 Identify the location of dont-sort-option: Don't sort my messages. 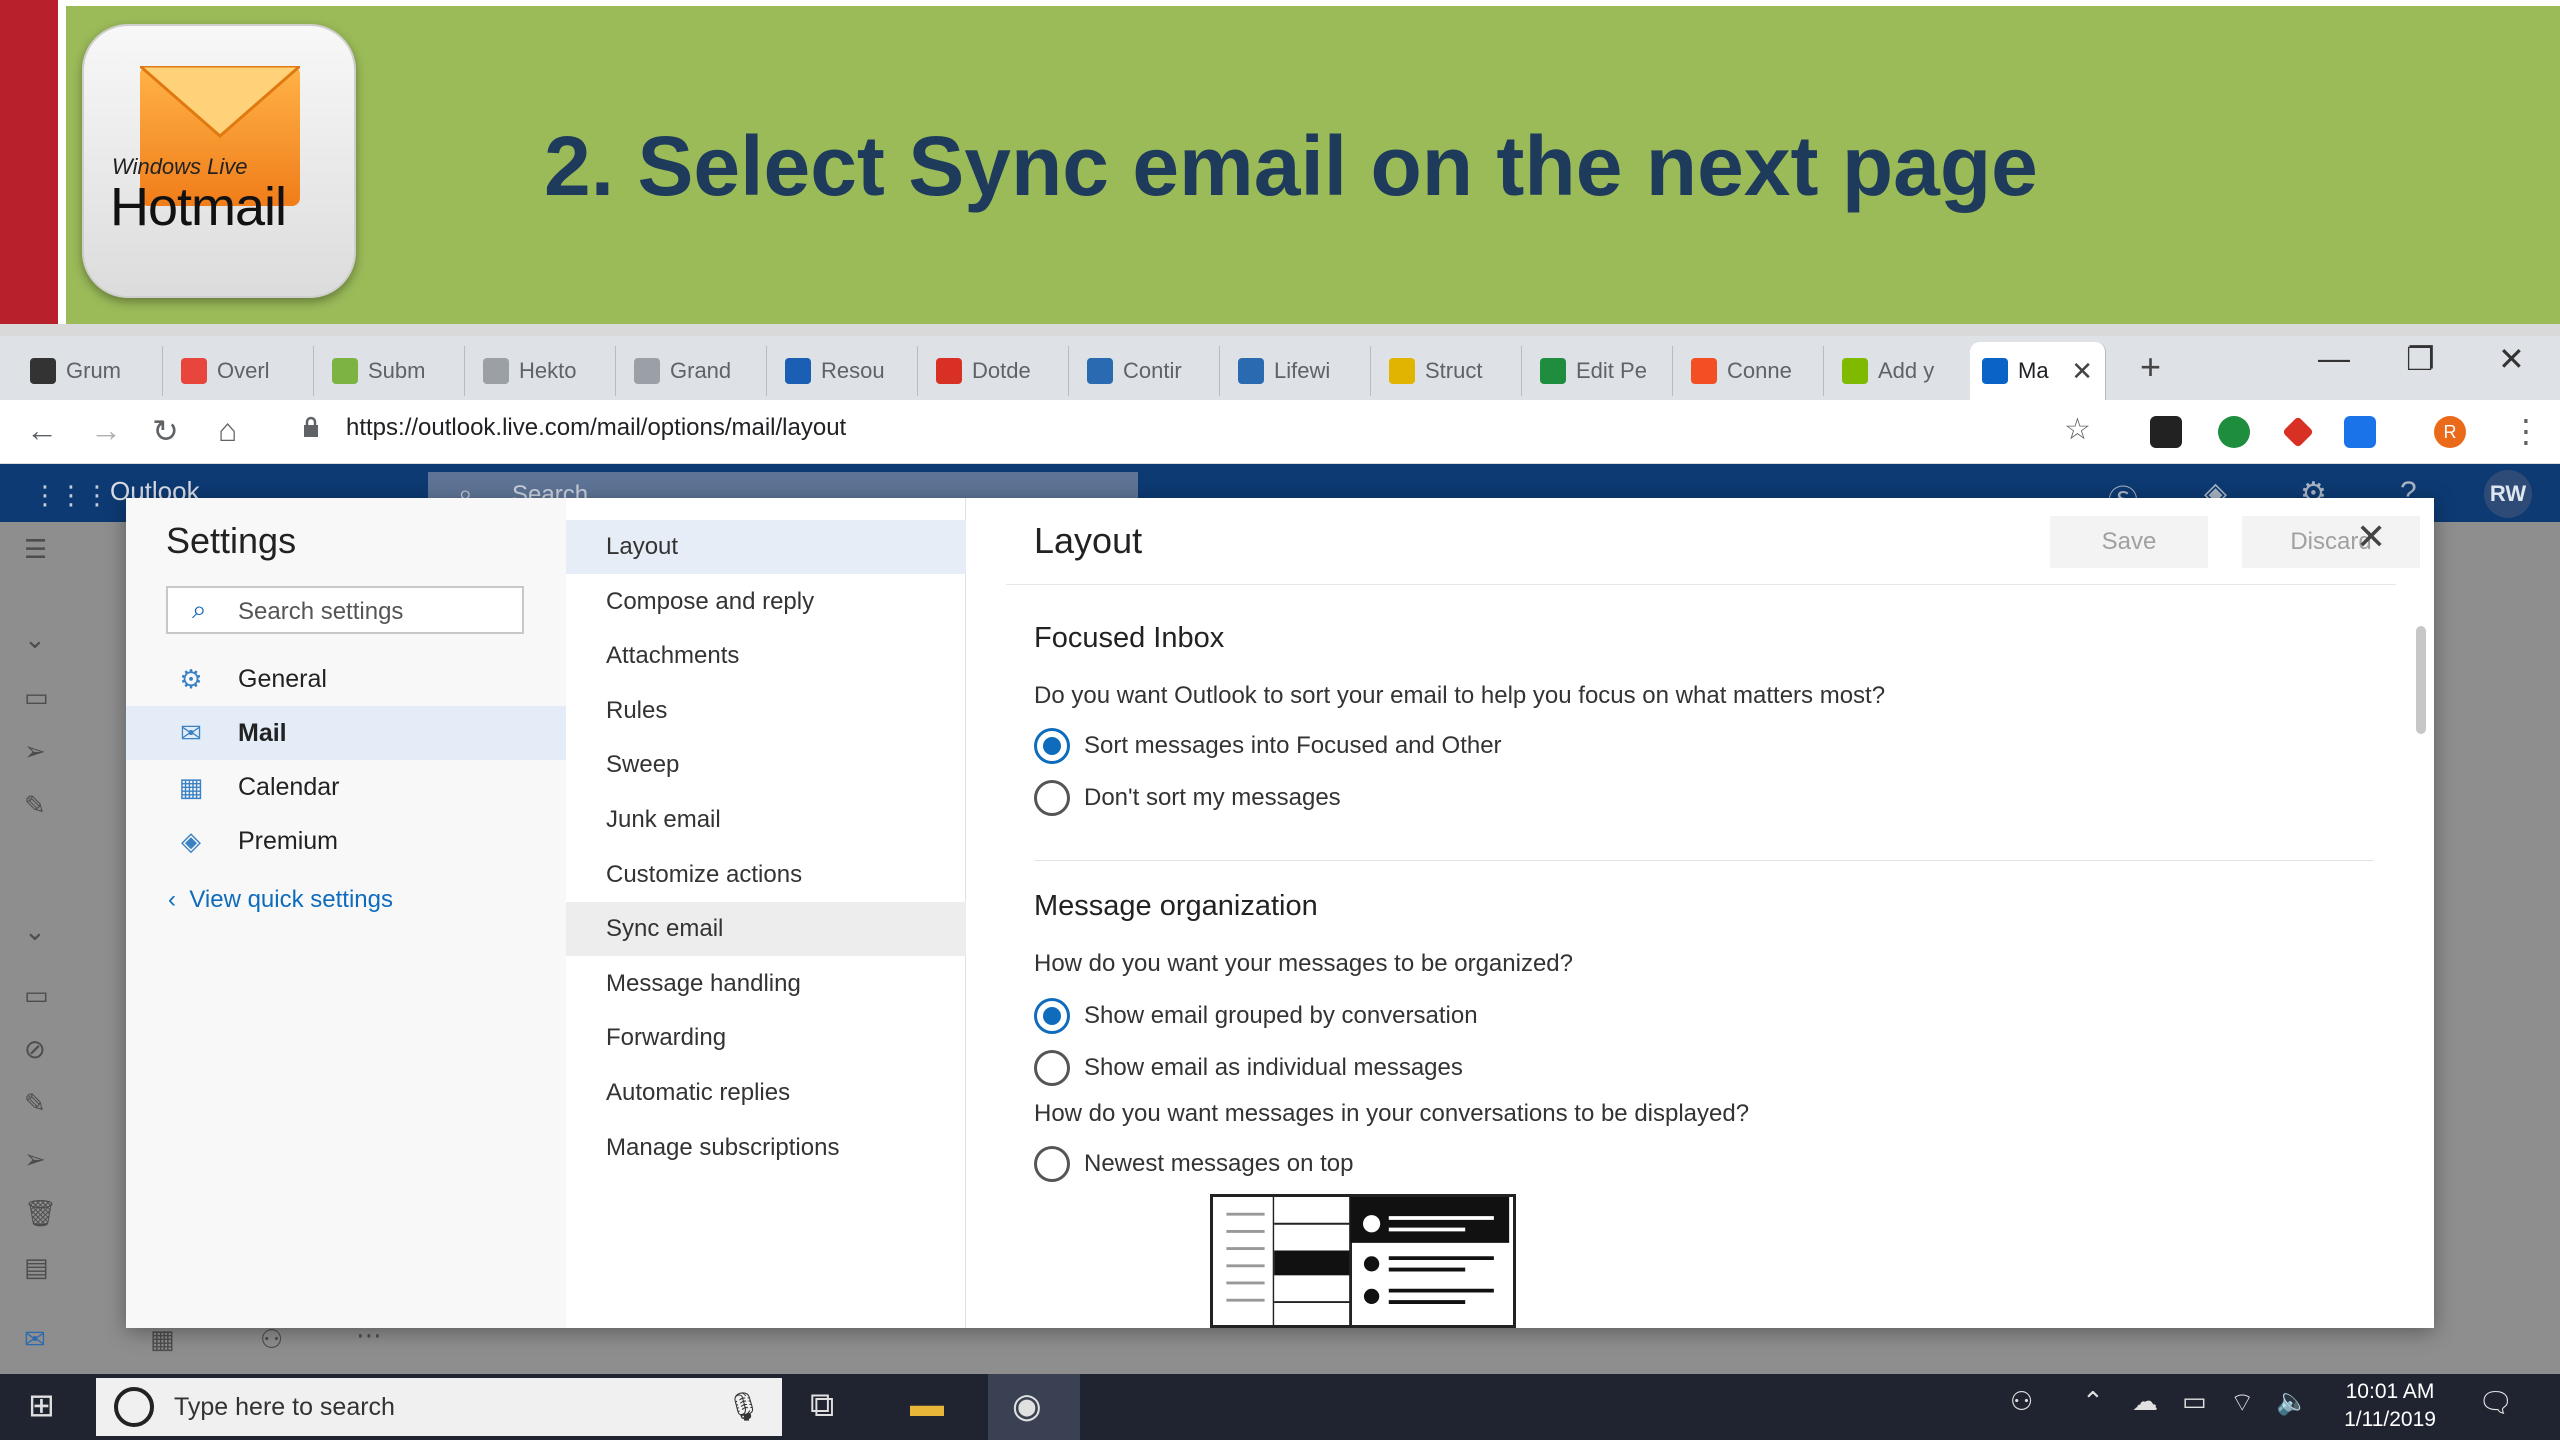
(1187, 798).